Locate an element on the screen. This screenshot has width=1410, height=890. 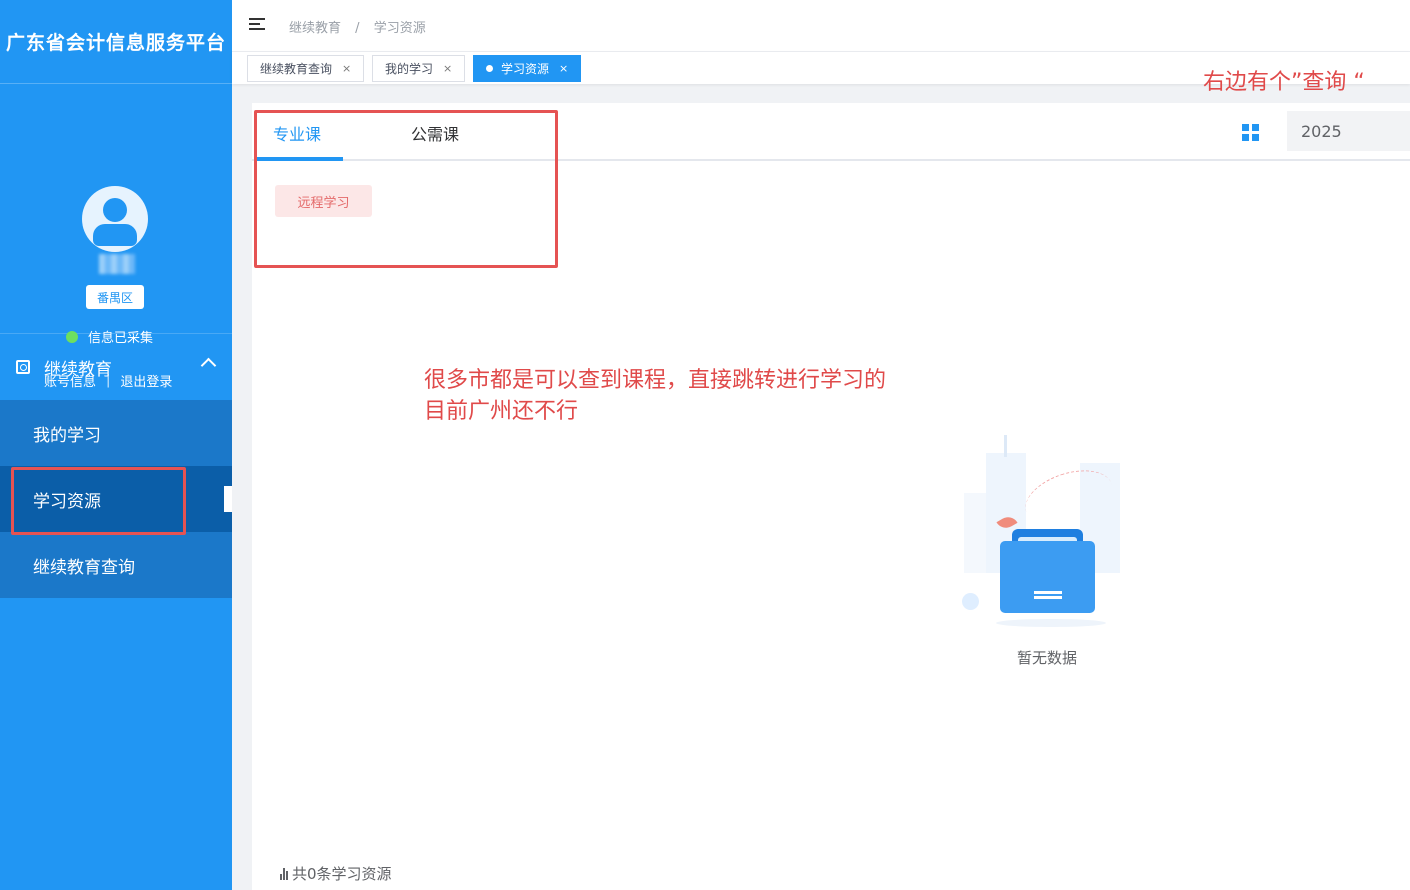
annotation-box-sidebar is located at coordinates (98, 501).